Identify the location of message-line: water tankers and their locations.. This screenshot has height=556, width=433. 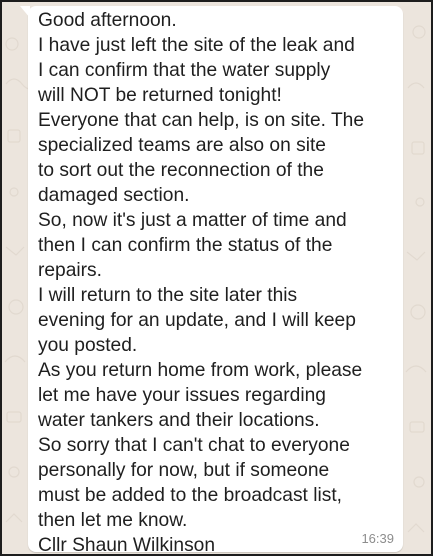
(179, 420).